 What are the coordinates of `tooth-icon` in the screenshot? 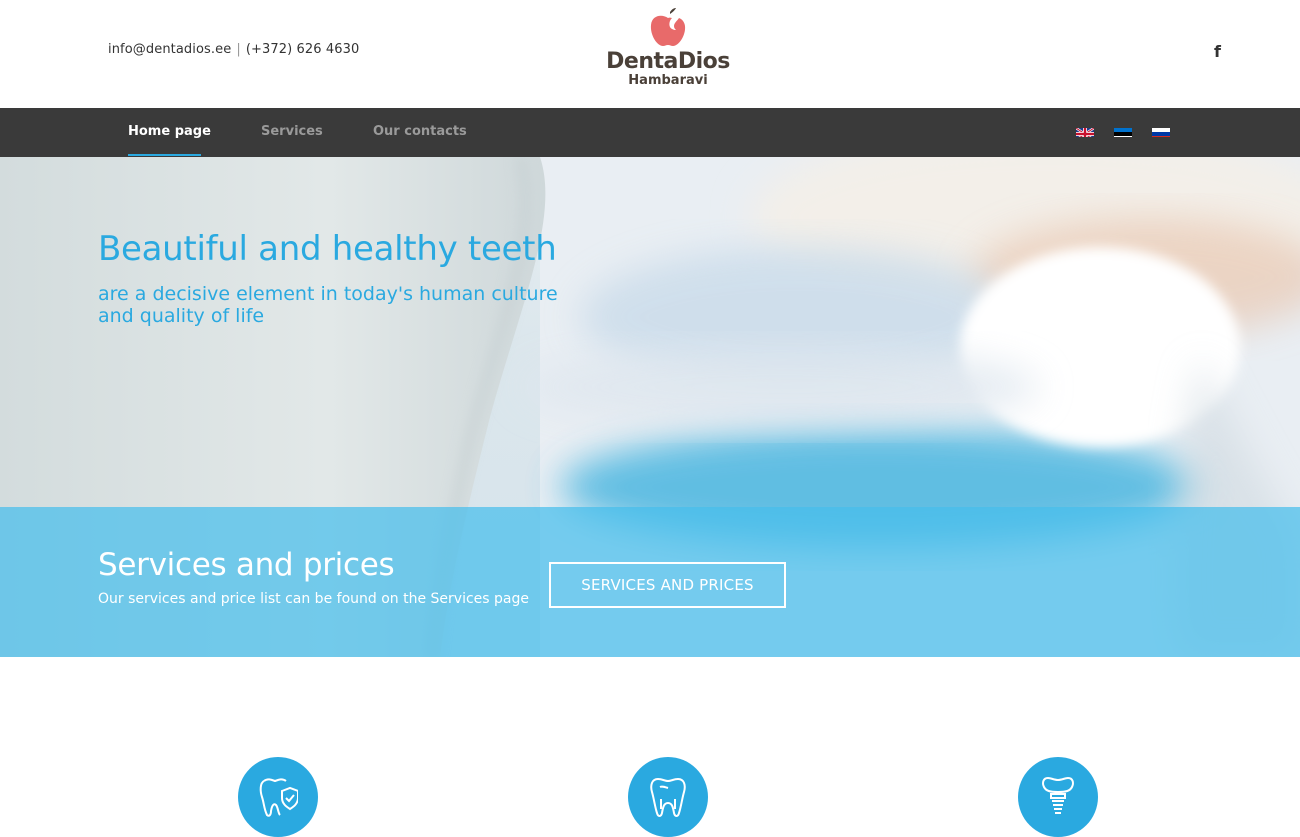 It's located at (668, 797).